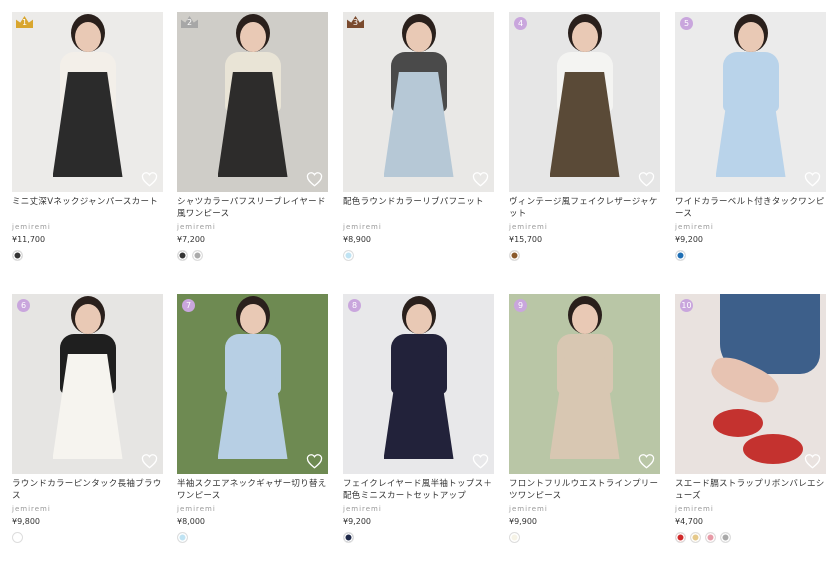 This screenshot has width=837, height=573. Describe the element at coordinates (23, 305) in the screenshot. I see `rank-badge: 6` at that location.